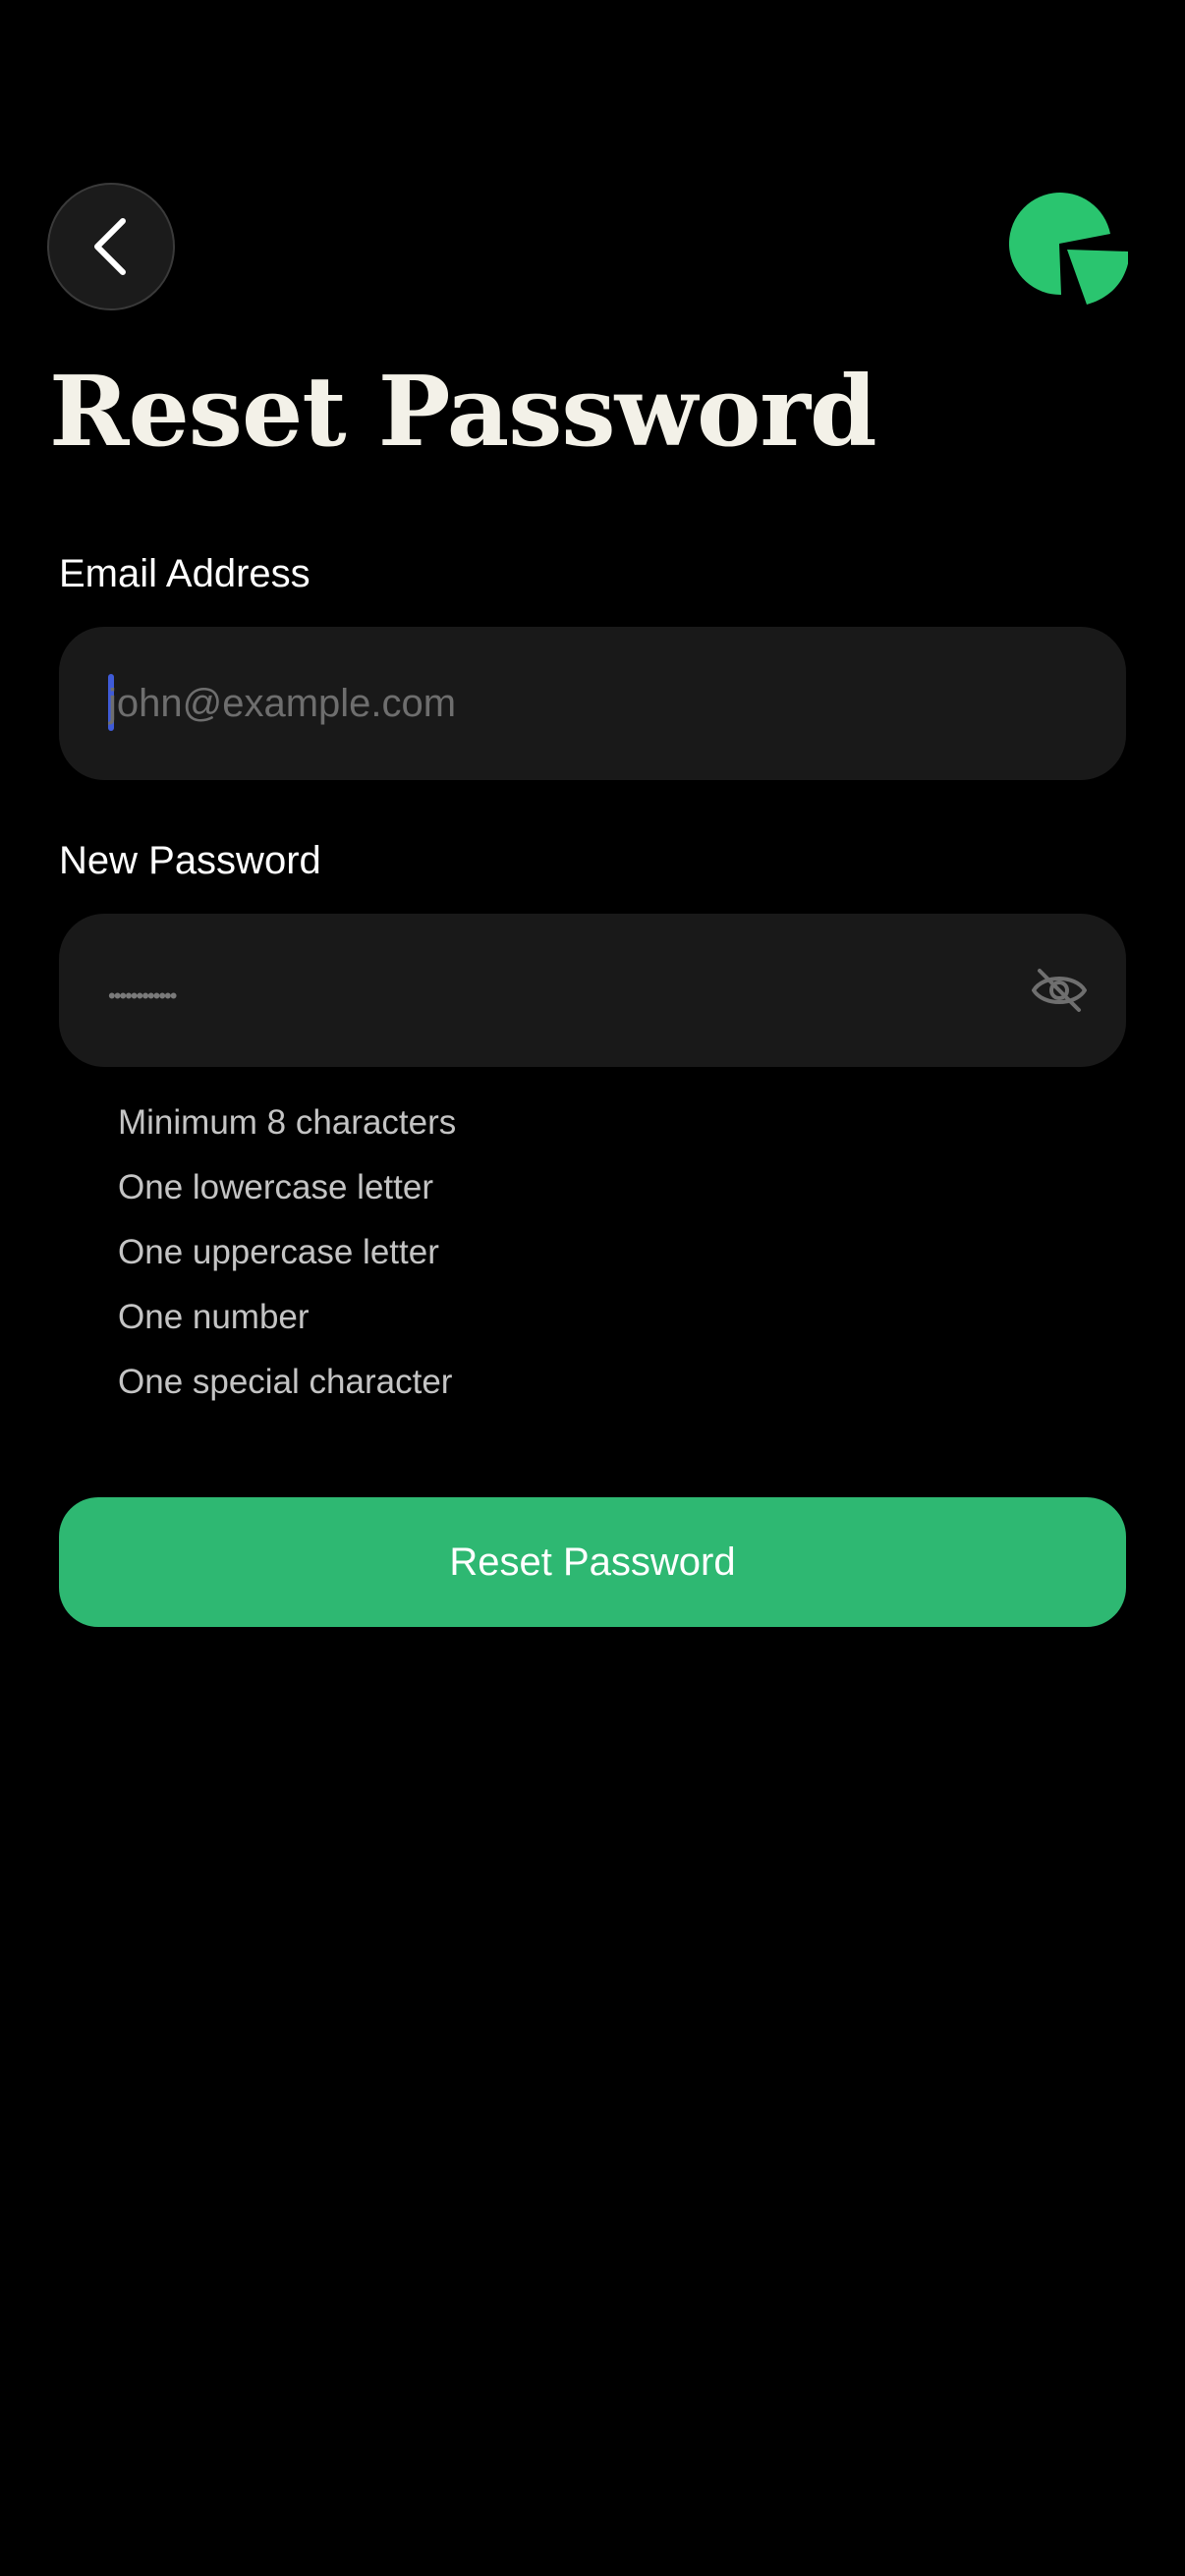 This screenshot has height=2576, width=1185. I want to click on eye-off-icon, so click(1060, 990).